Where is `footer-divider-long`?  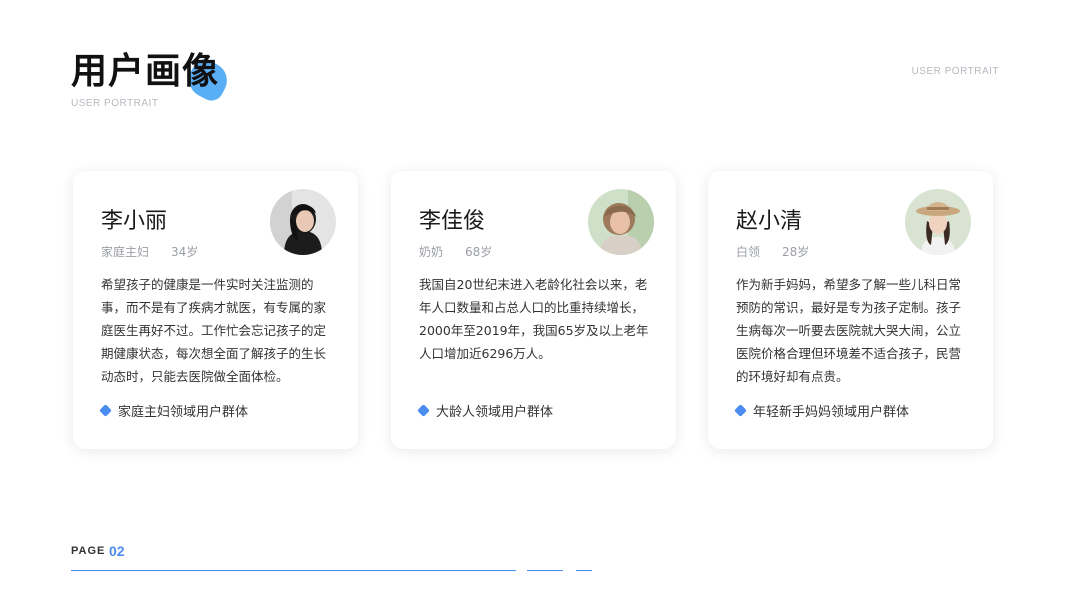 footer-divider-long is located at coordinates (293, 570).